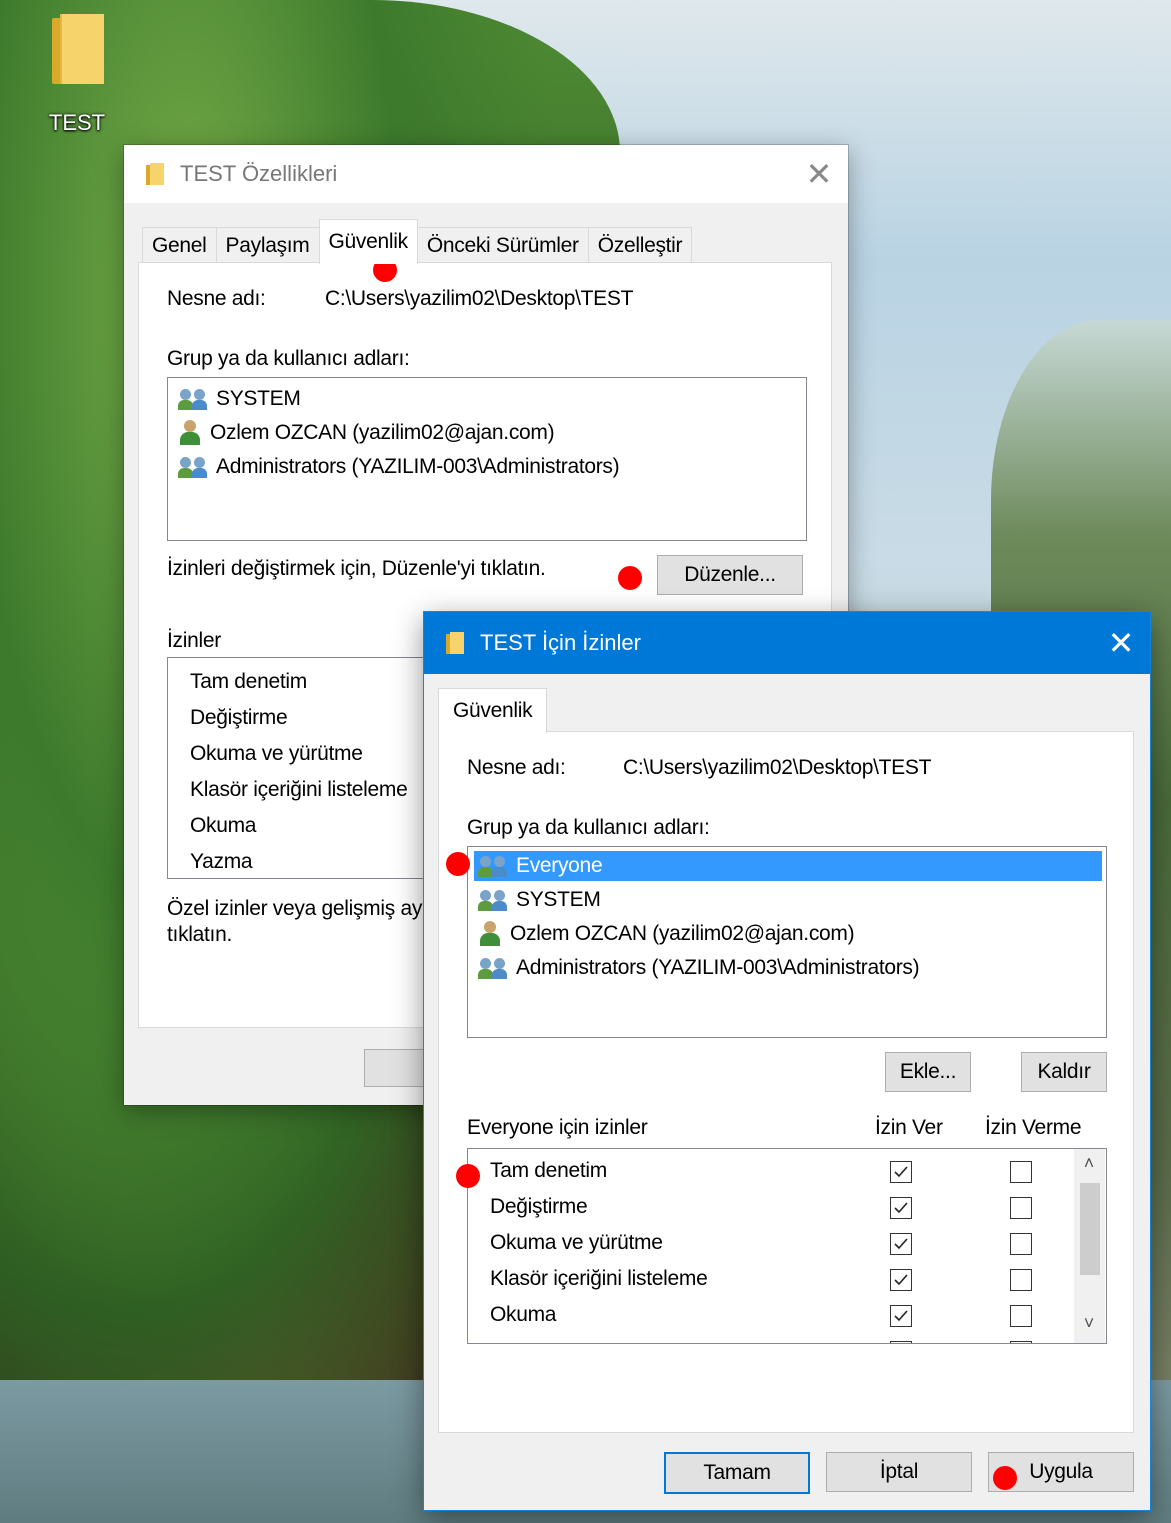 The height and width of the screenshot is (1523, 1171). I want to click on tab-genel: Genel, so click(179, 245).